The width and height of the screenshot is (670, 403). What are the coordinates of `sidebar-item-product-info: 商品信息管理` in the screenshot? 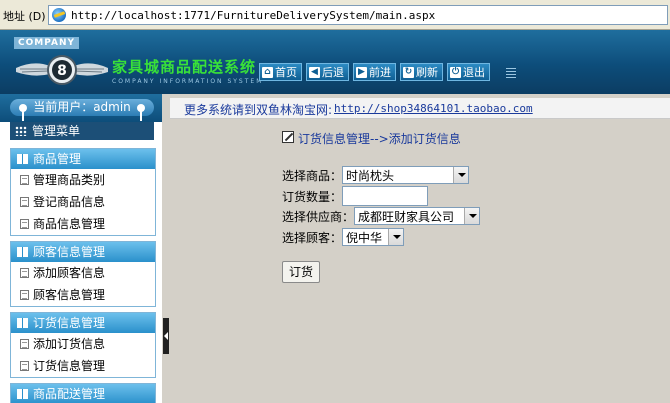 It's located at (83, 224).